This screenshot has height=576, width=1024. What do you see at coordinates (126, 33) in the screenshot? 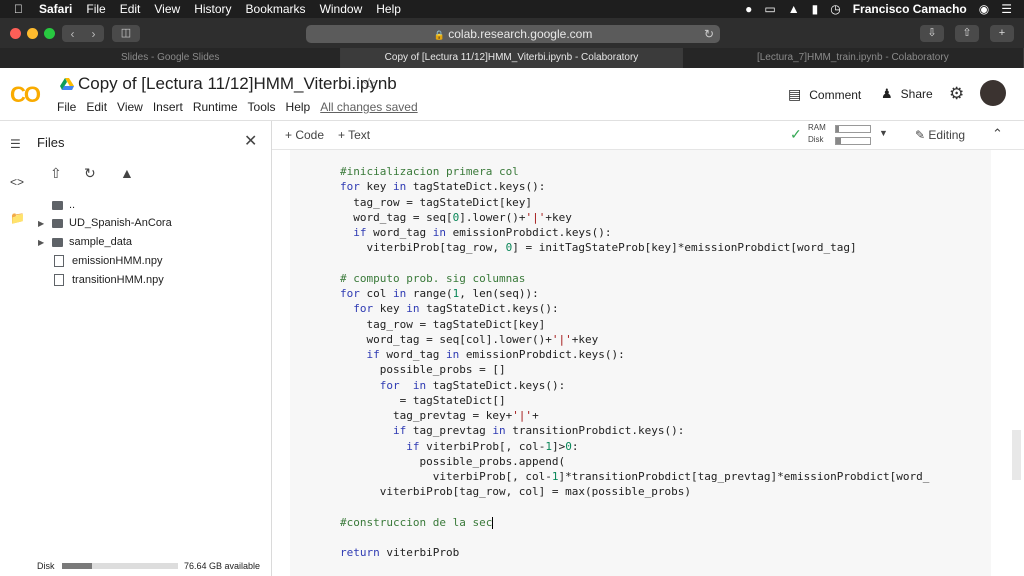
I see `sidebar-toggle-icon: ◫` at bounding box center [126, 33].